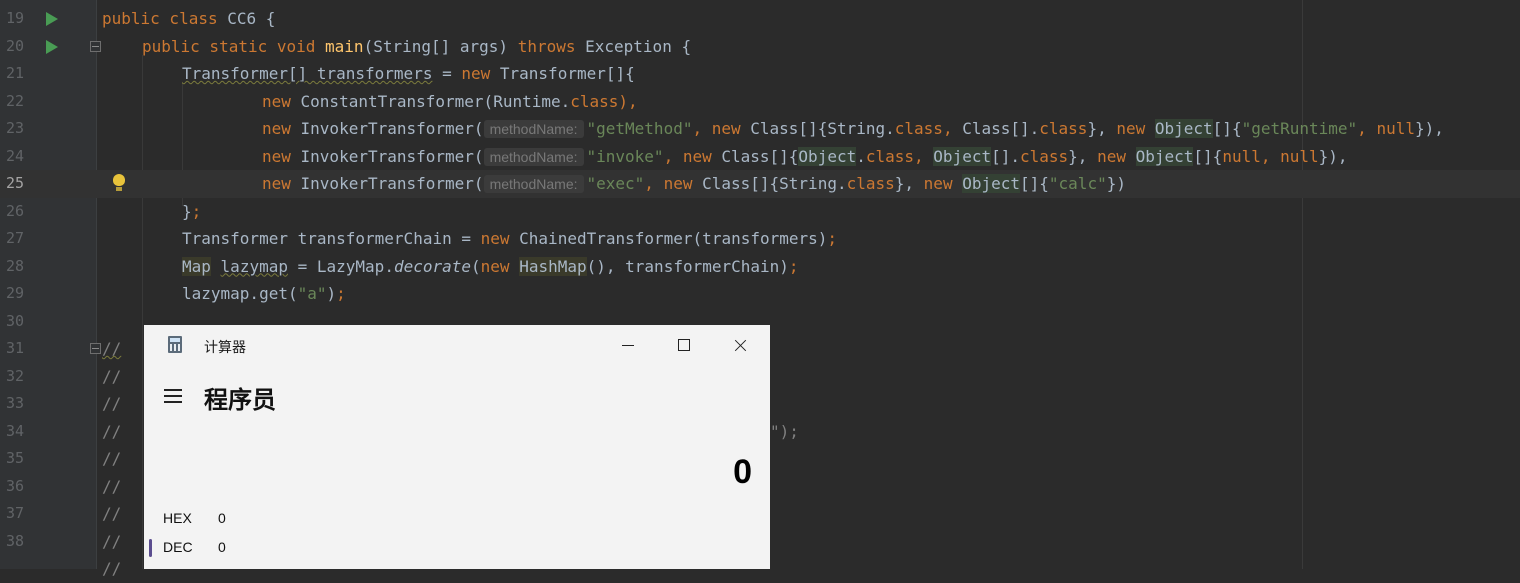  What do you see at coordinates (14, 265) in the screenshot?
I see `line-number: 28` at bounding box center [14, 265].